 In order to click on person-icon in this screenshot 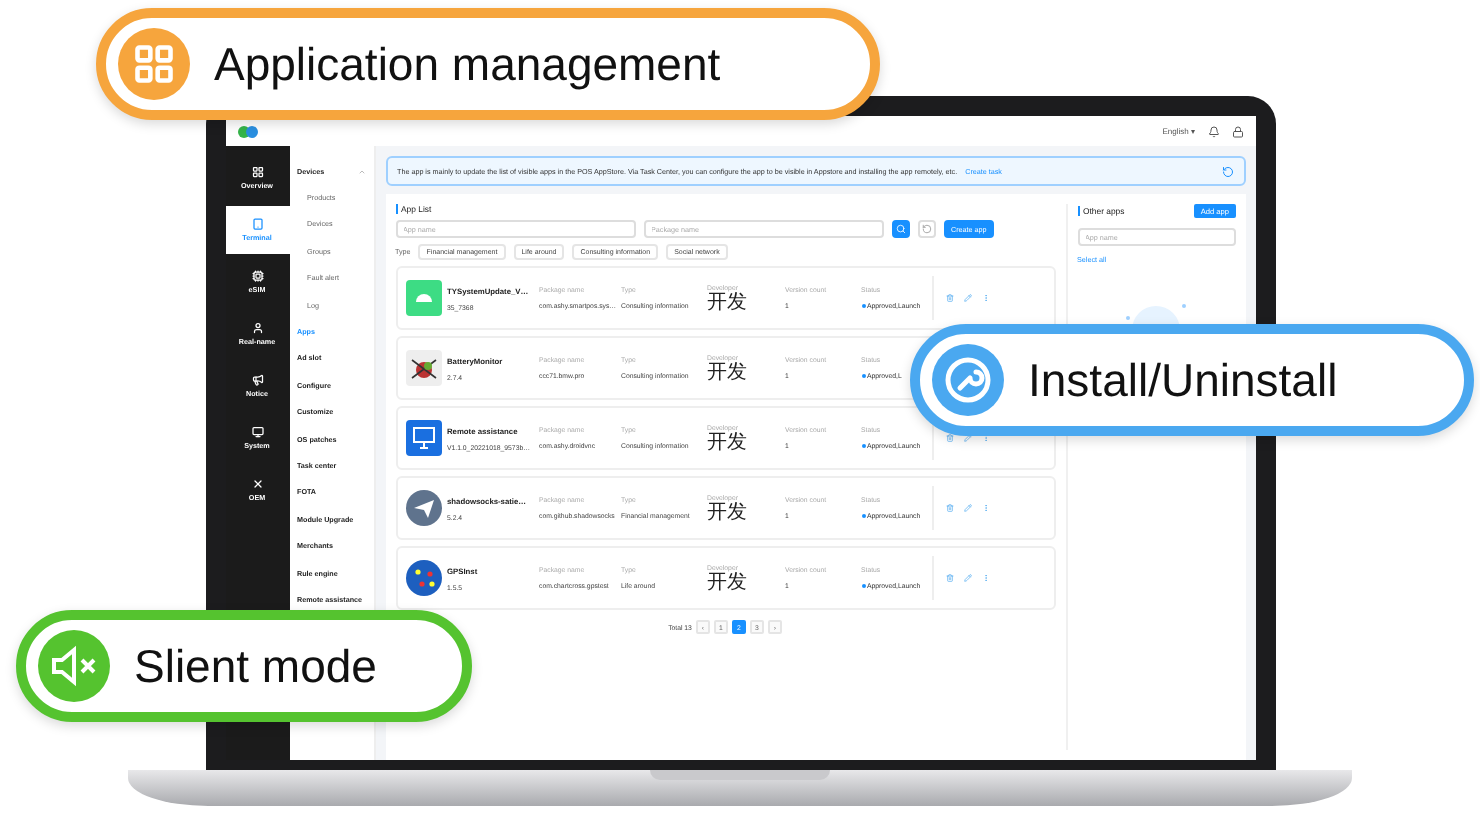, I will do `click(257, 328)`.